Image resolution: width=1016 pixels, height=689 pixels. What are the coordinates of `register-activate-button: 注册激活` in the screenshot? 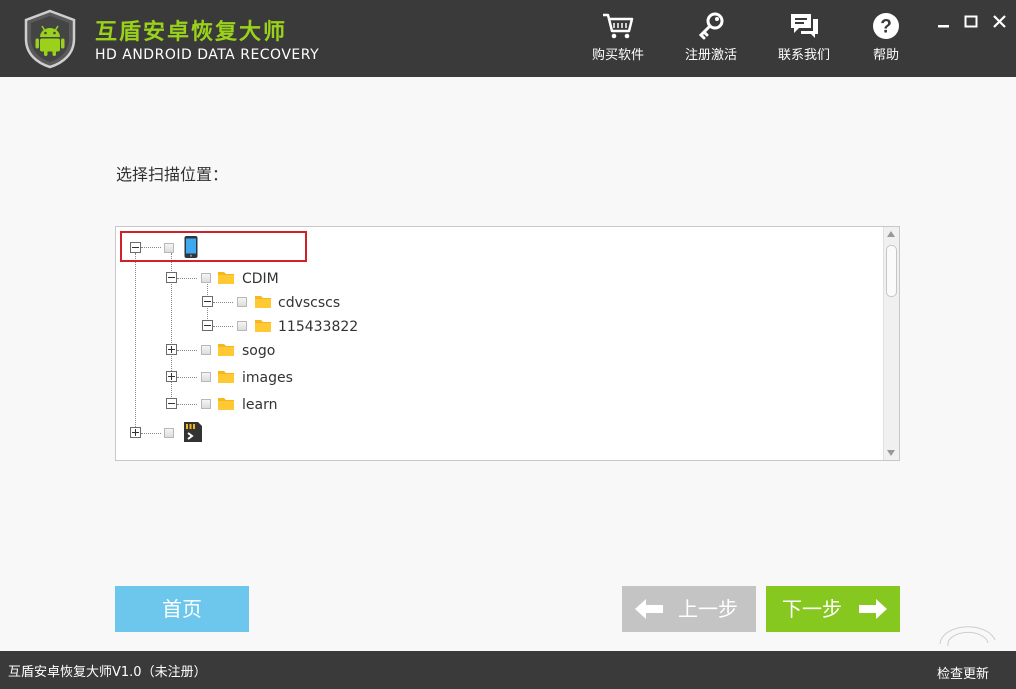 It's located at (711, 41).